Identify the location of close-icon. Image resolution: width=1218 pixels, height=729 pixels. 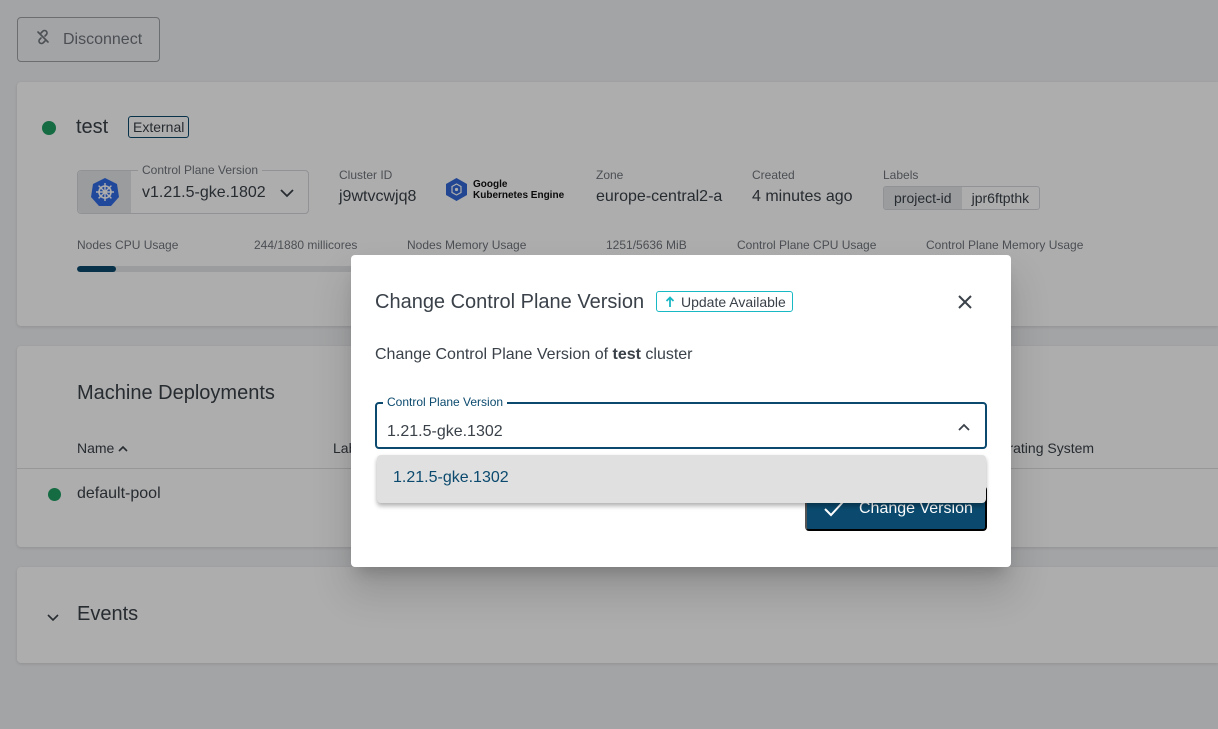
(965, 302).